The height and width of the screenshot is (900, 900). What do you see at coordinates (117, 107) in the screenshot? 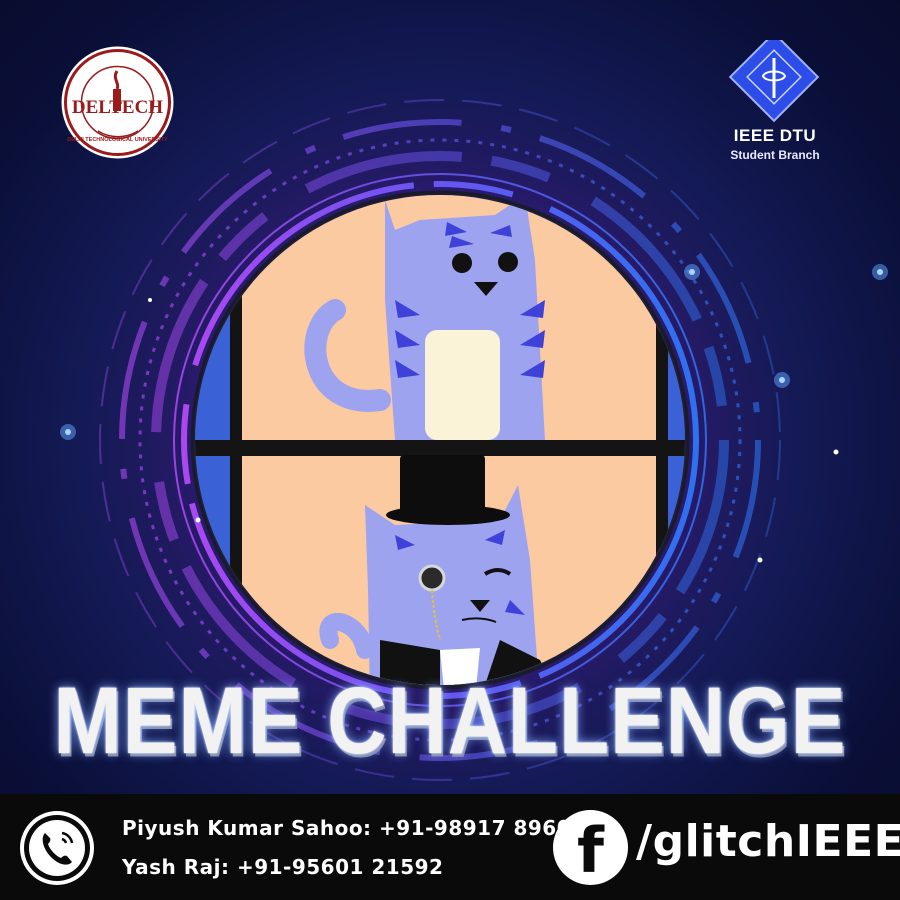
I see `svg-text: DELTECH` at bounding box center [117, 107].